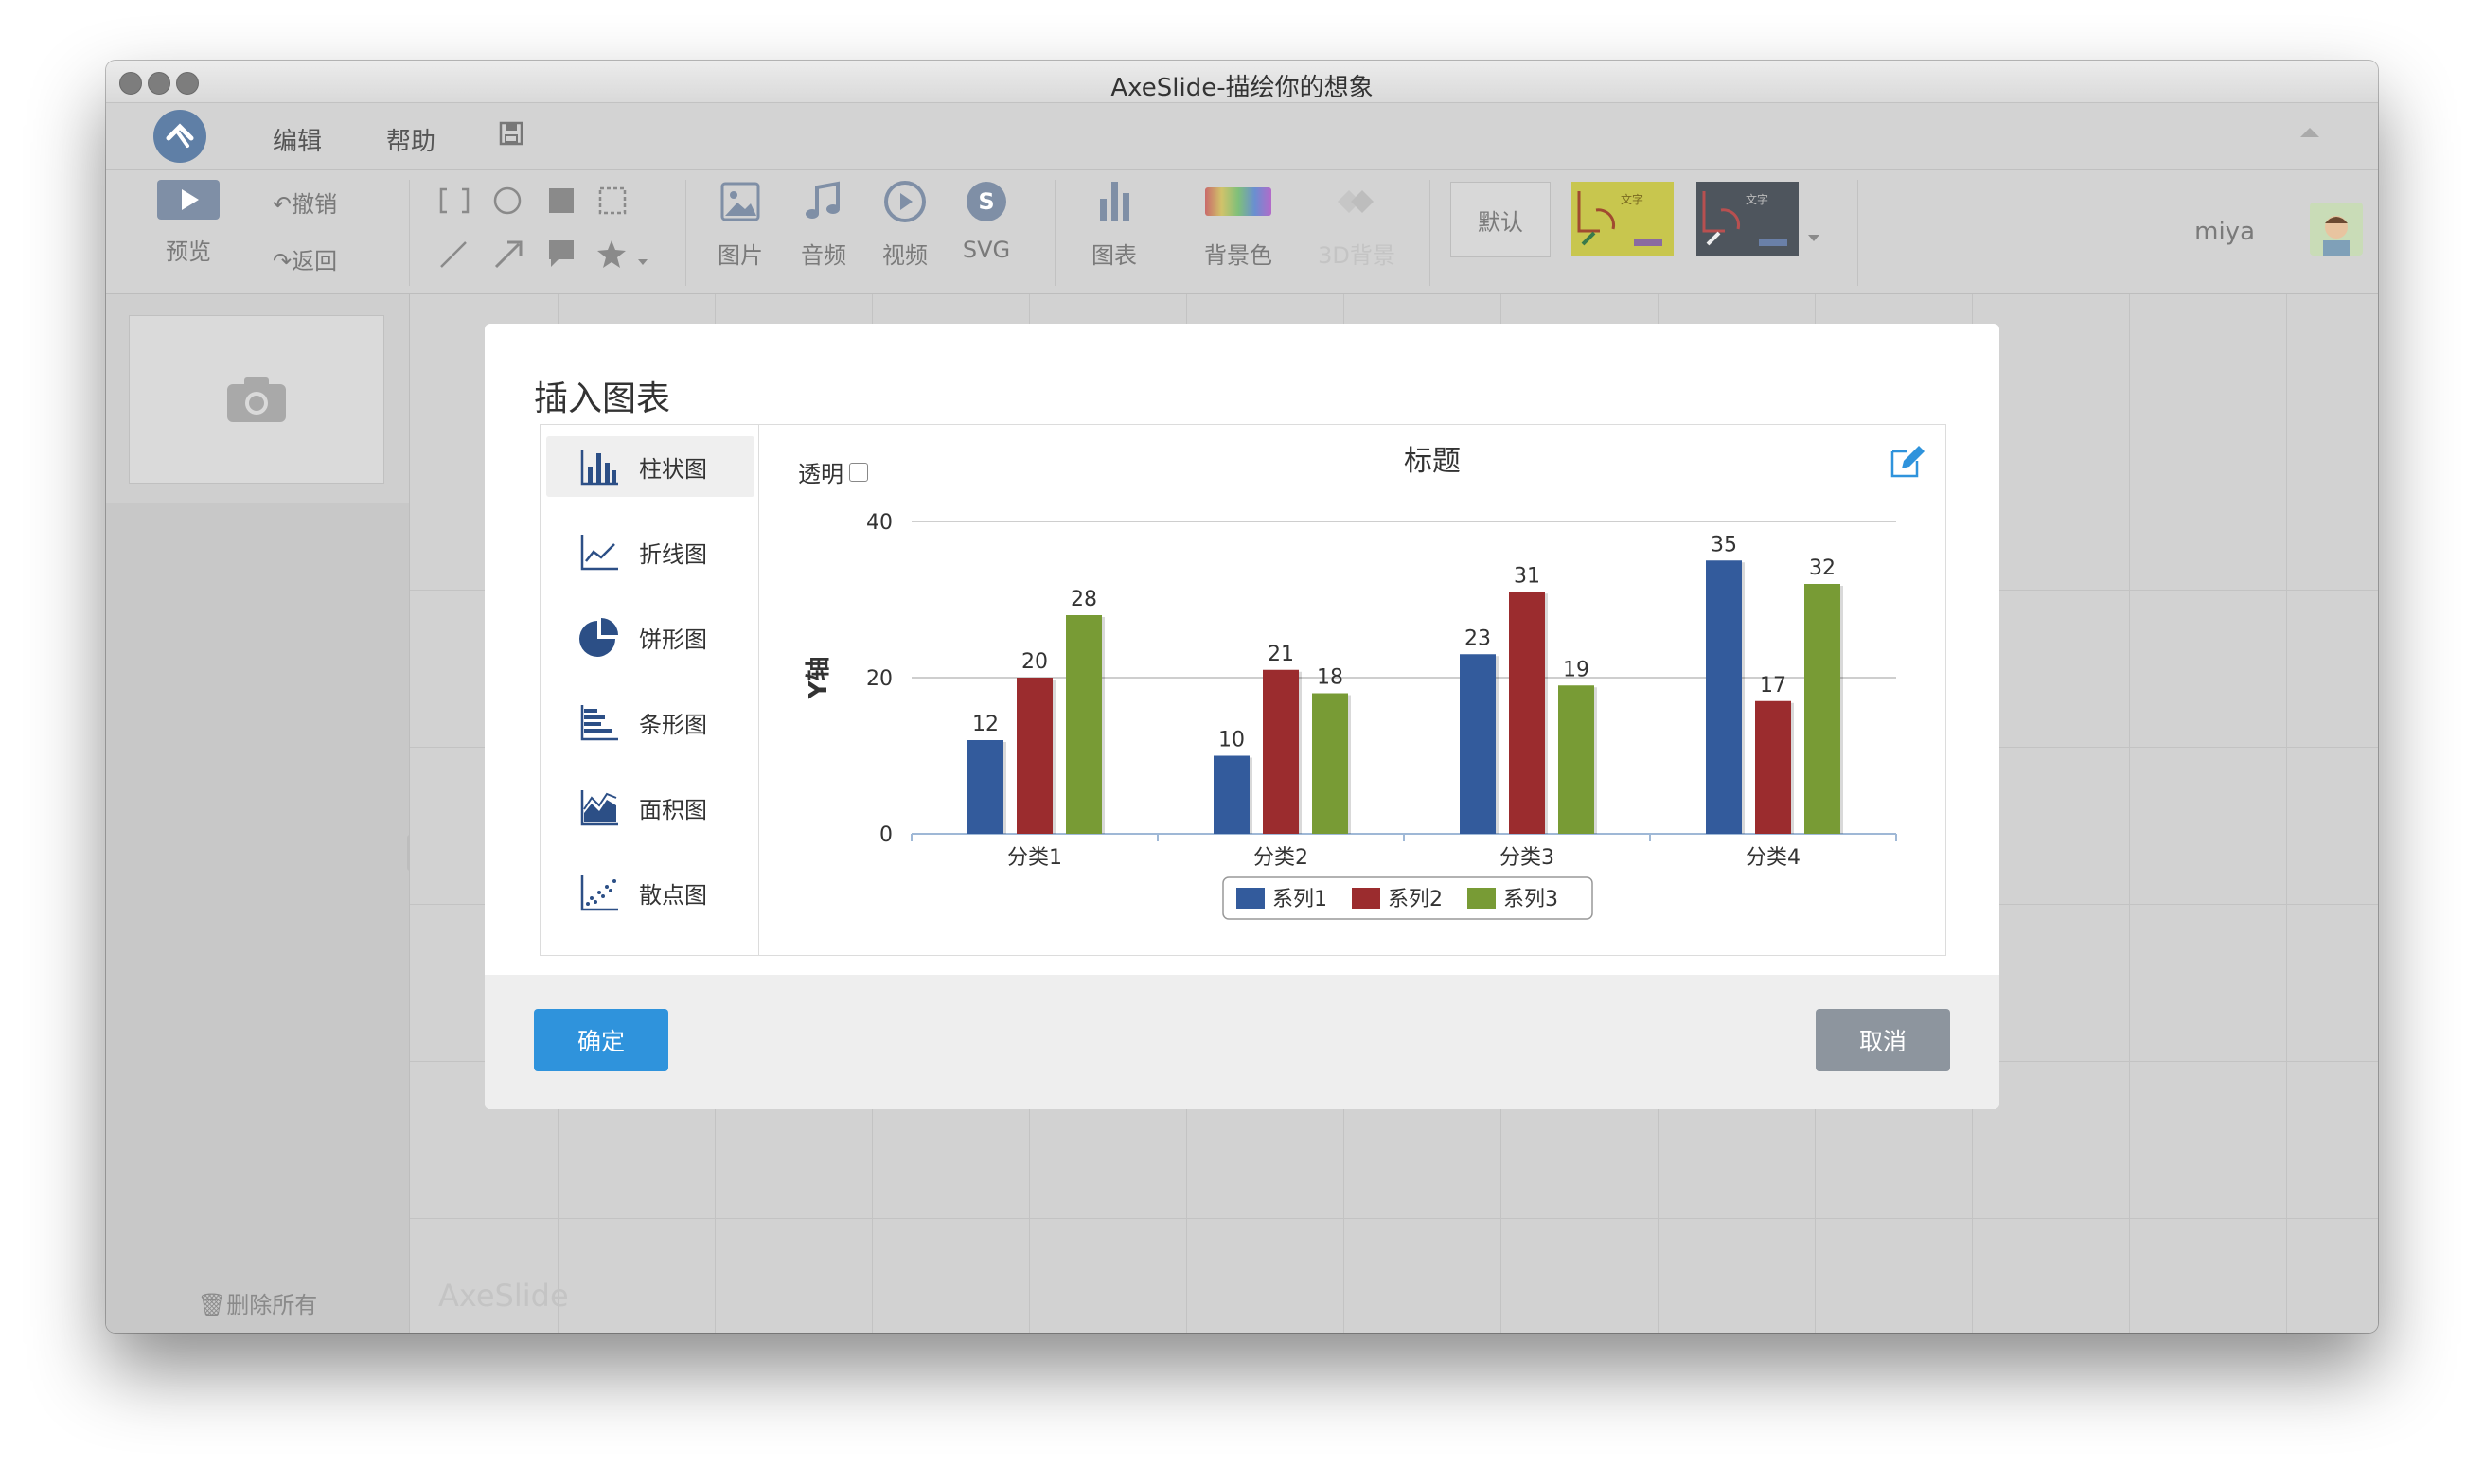  Describe the element at coordinates (650, 690) in the screenshot. I see `chart-type-list: 柱状图 折线图 饼形图 条形图 面积图 散点图` at that location.